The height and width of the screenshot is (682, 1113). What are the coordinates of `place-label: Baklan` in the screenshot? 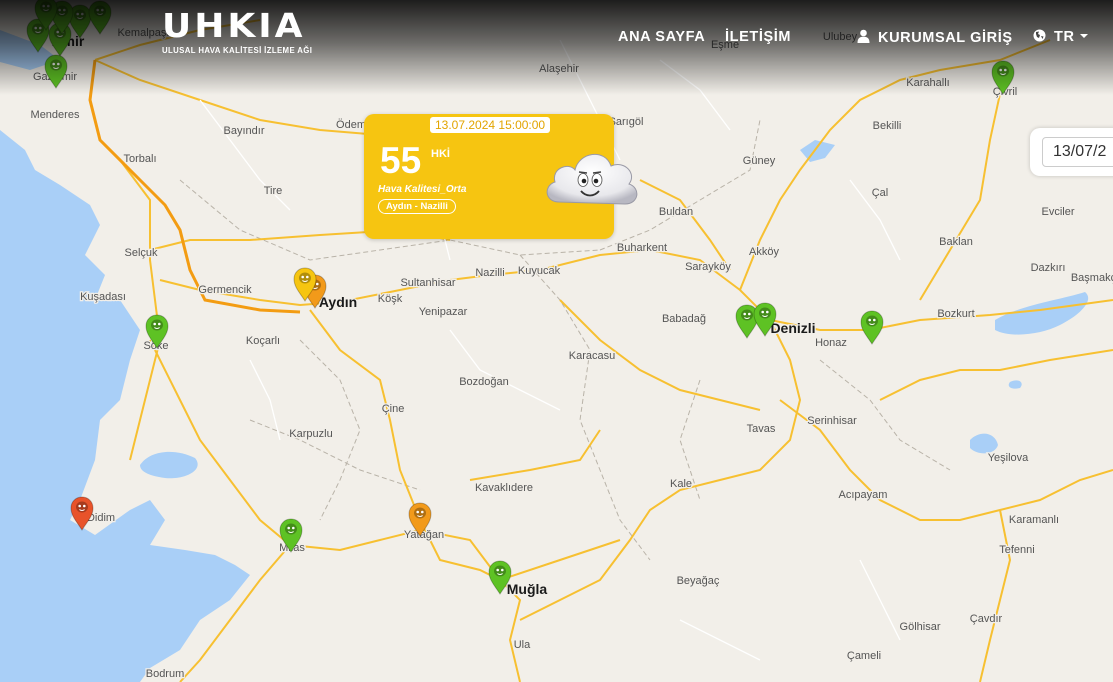 It's located at (956, 242).